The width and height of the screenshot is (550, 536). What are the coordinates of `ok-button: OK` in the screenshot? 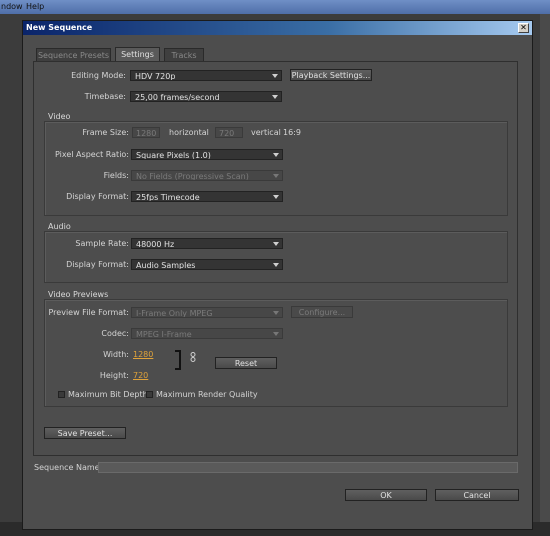 It's located at (386, 495).